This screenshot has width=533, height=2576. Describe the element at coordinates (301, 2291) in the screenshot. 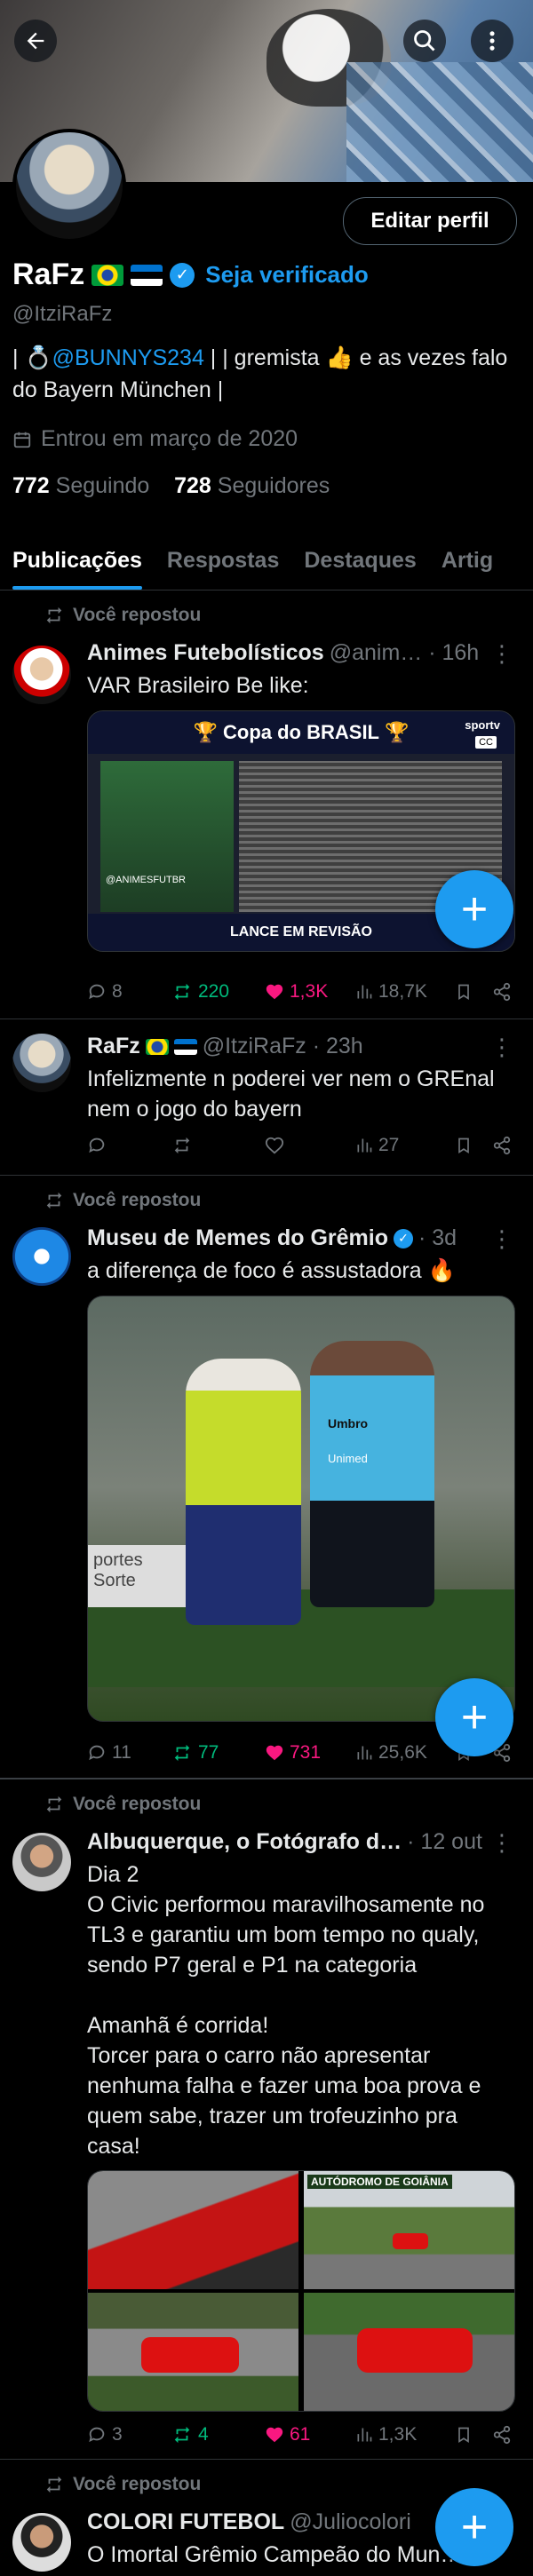

I see `post-media-gallery: AUTÓDROMO DE GOIÂNIA` at that location.